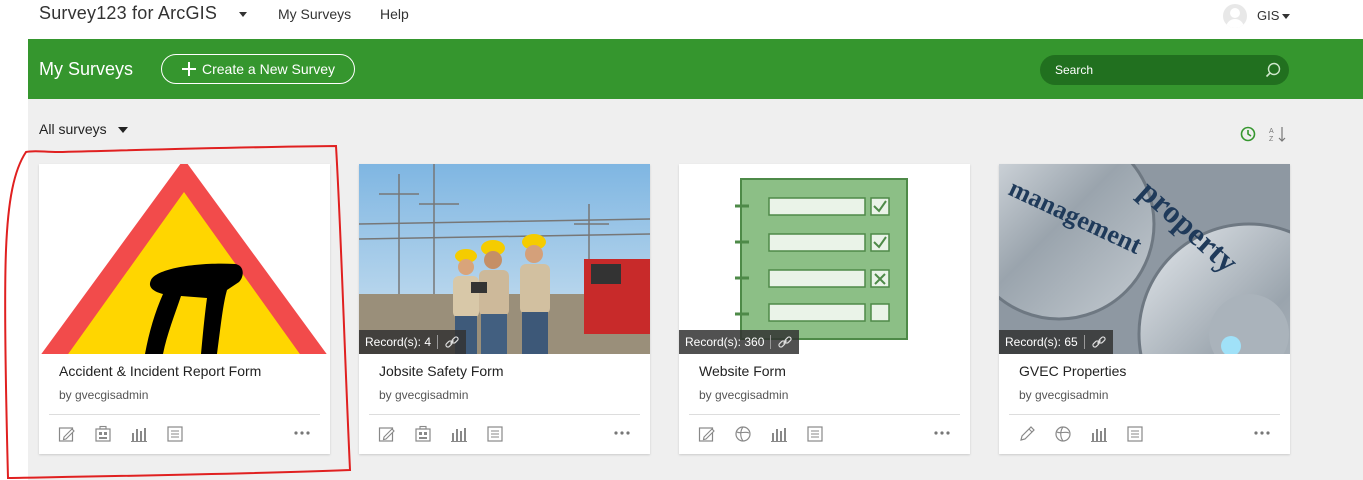  I want to click on checklist-icon, so click(824, 259).